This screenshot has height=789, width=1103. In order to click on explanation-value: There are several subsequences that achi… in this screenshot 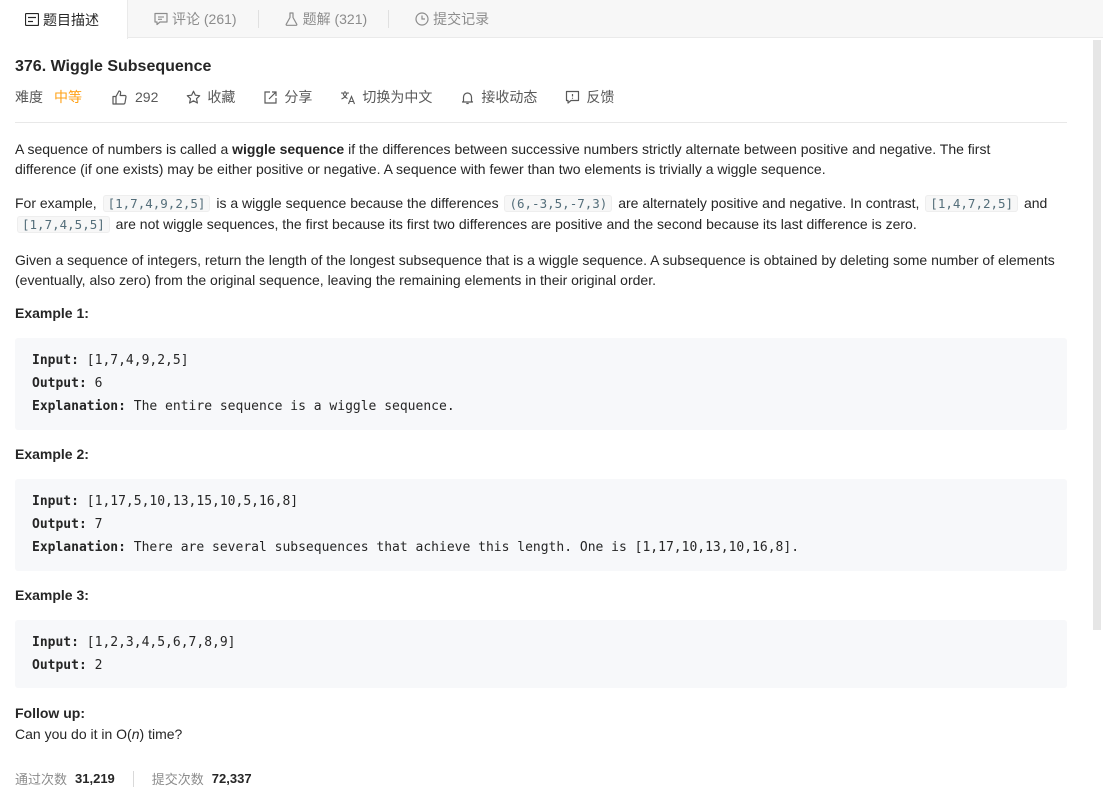, I will do `click(462, 547)`.